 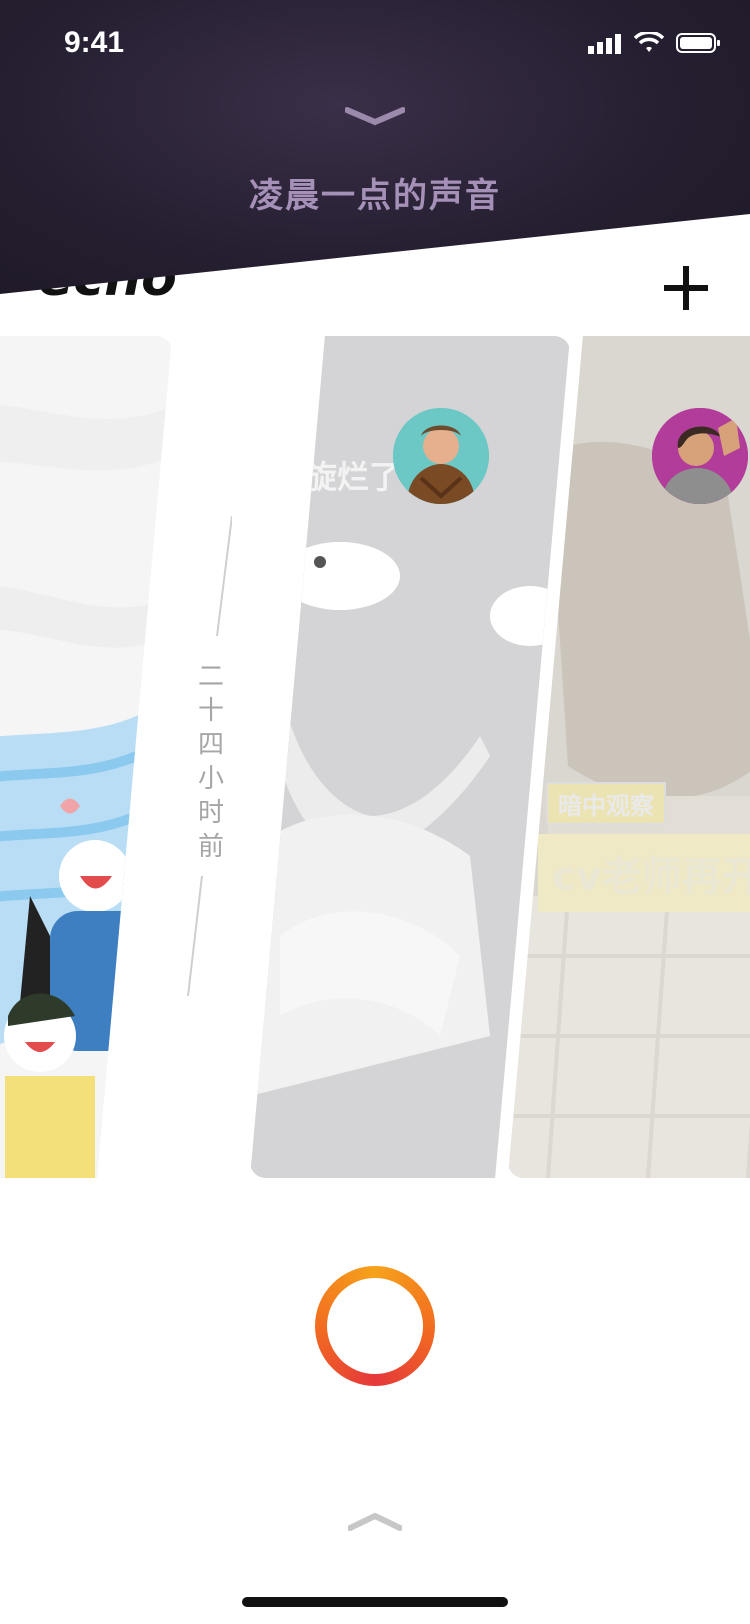 I want to click on badge-label: 暗中观察, so click(x=606, y=803).